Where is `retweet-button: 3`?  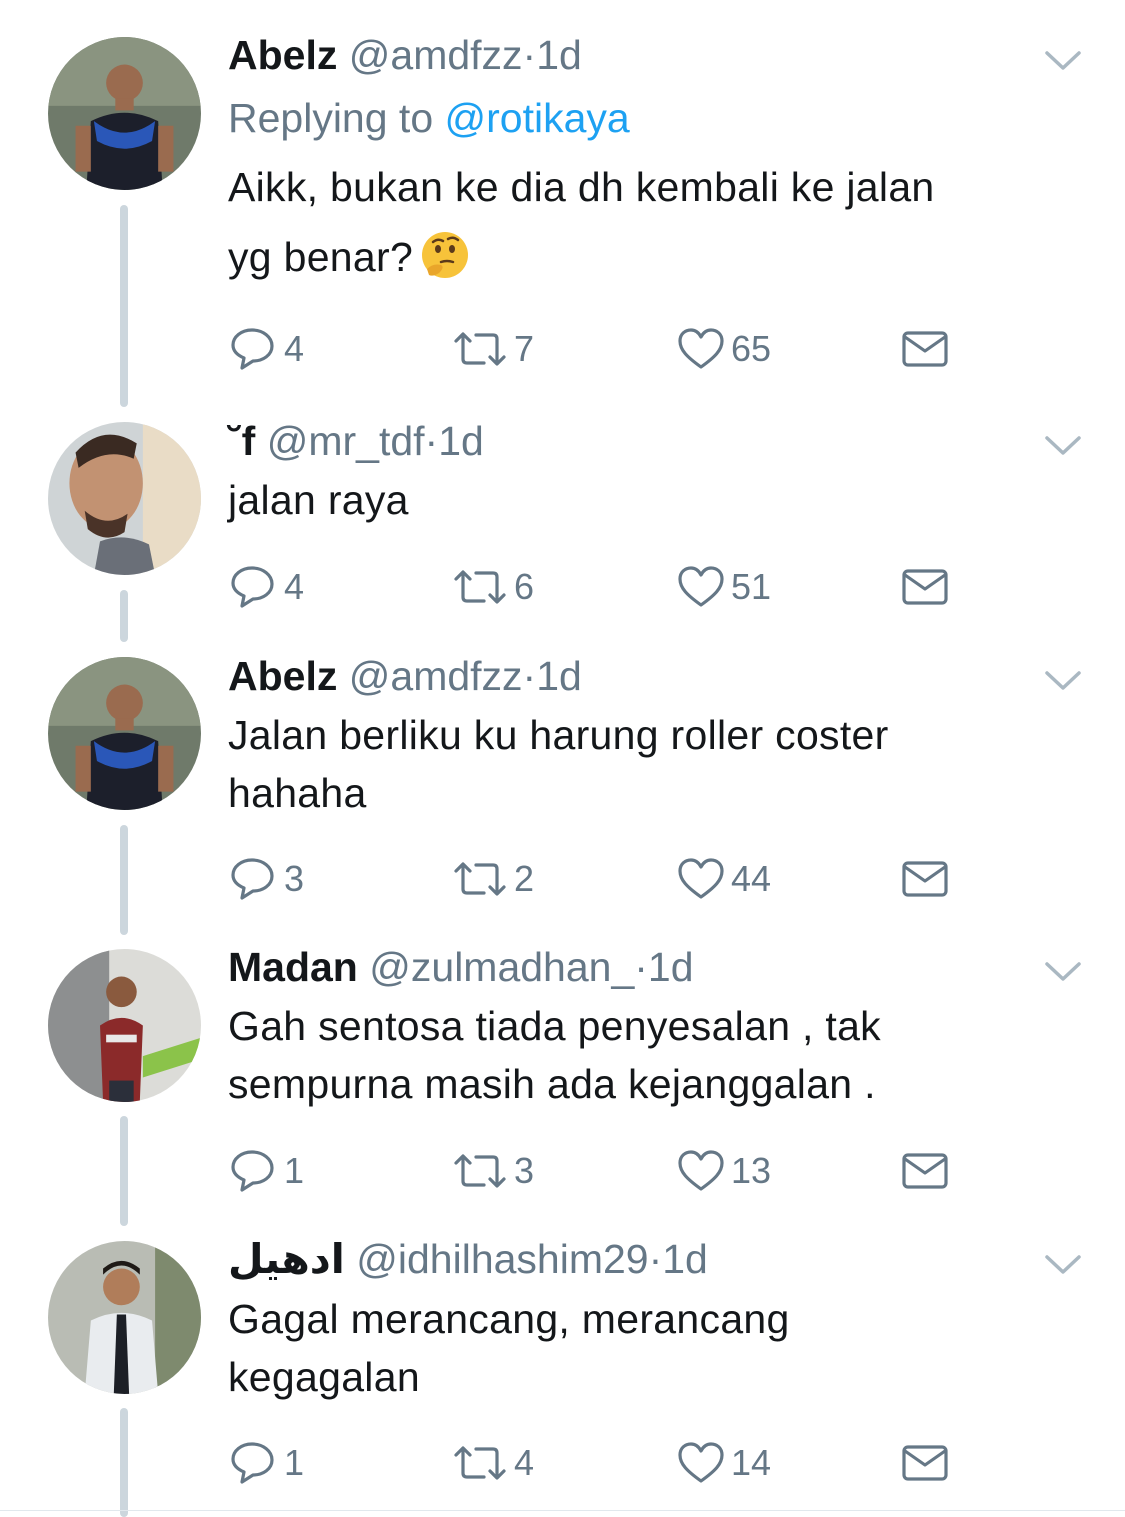 retweet-button: 3 is located at coordinates (493, 1171).